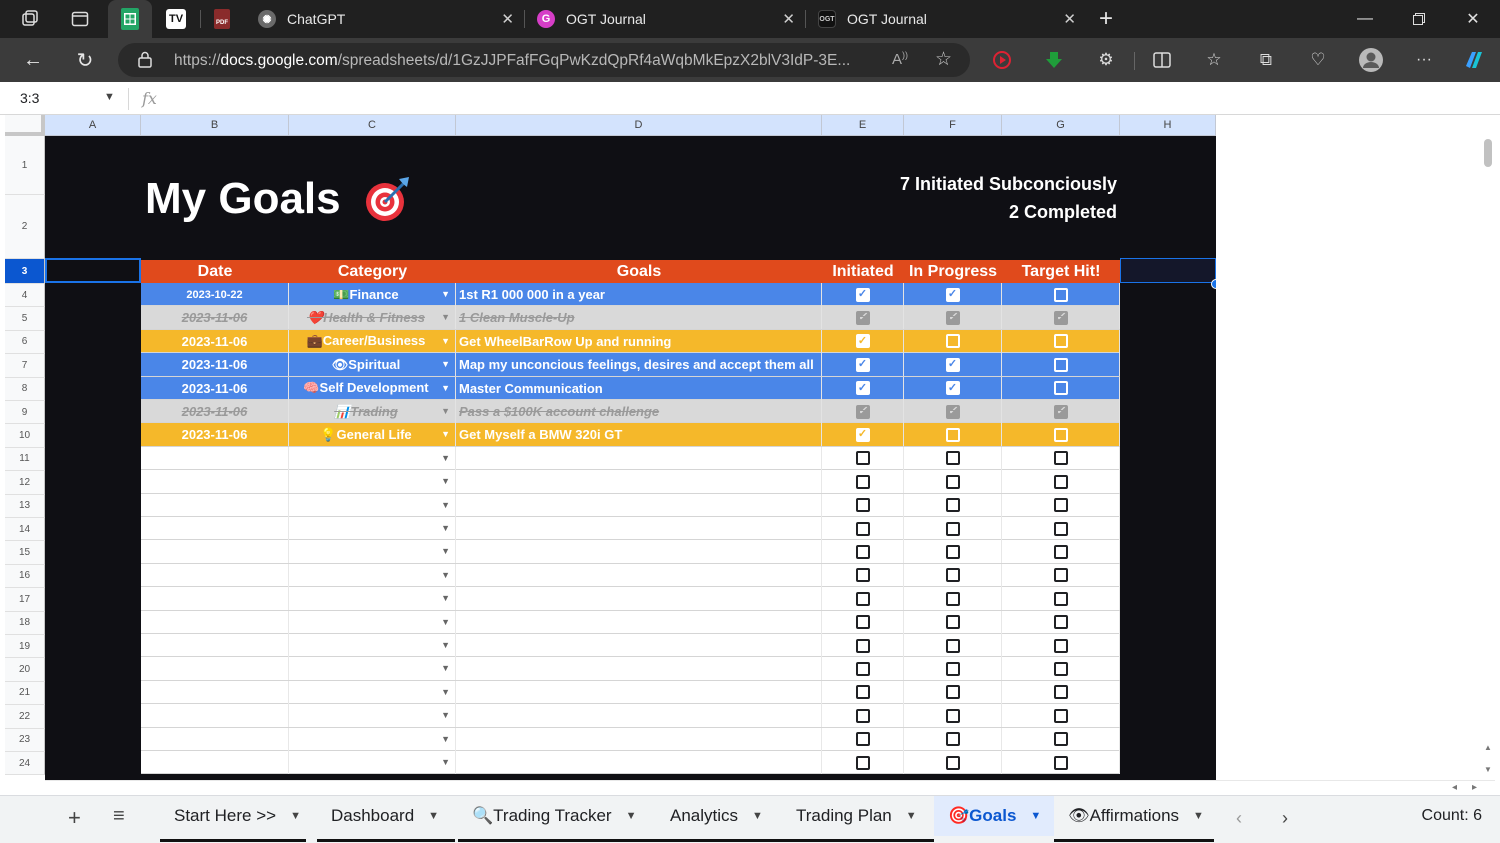 The width and height of the screenshot is (1500, 843). Describe the element at coordinates (25, 319) in the screenshot. I see `row-header-5: 5` at that location.